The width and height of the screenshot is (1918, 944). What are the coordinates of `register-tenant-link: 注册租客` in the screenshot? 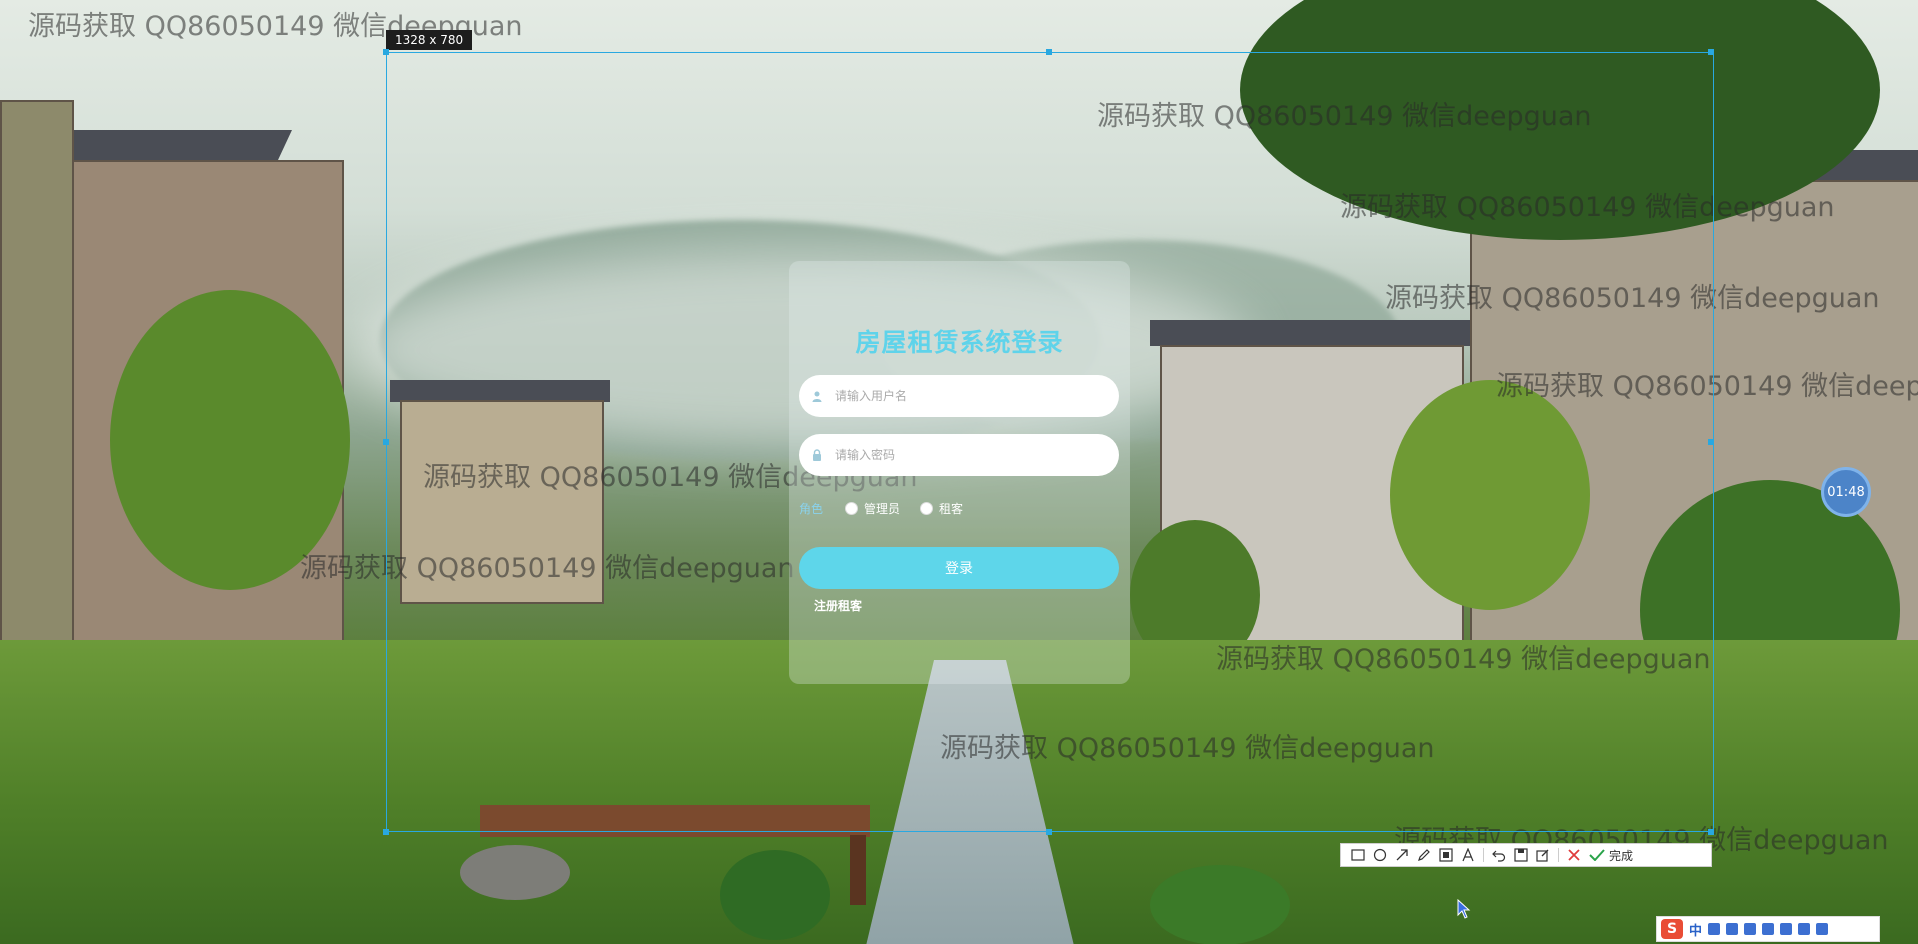 It's located at (838, 605).